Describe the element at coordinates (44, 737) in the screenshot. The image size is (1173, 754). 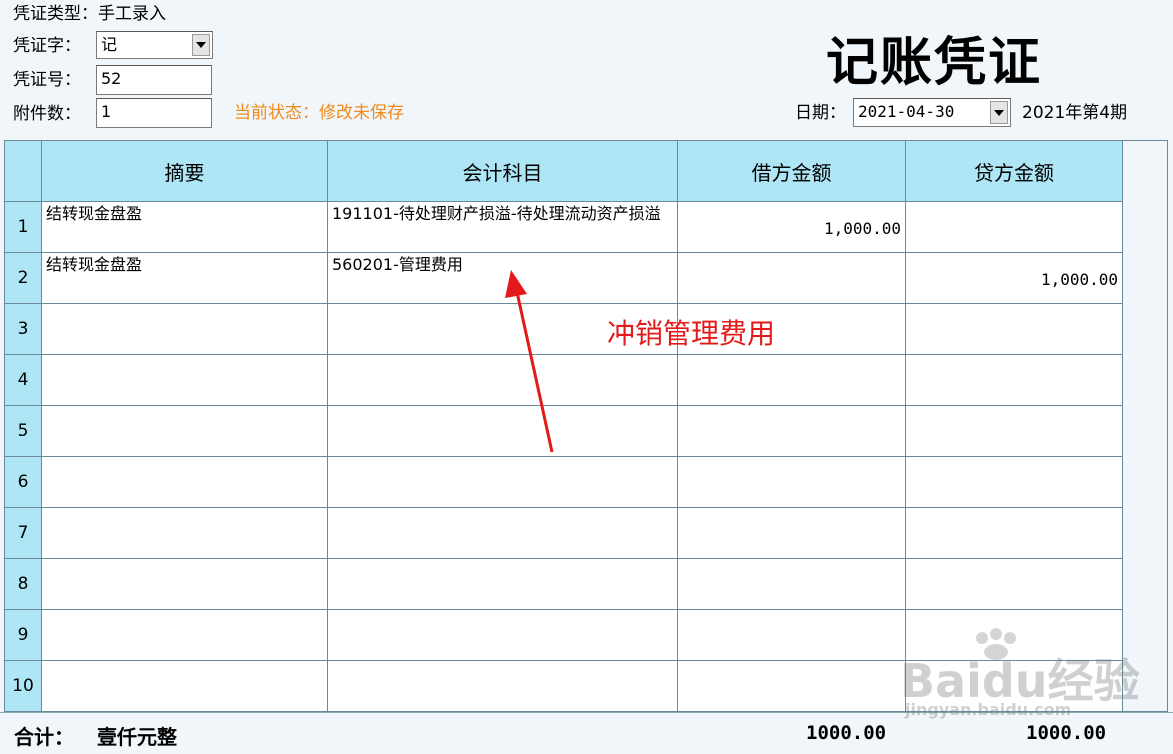
I see `total-label: 合计：` at that location.